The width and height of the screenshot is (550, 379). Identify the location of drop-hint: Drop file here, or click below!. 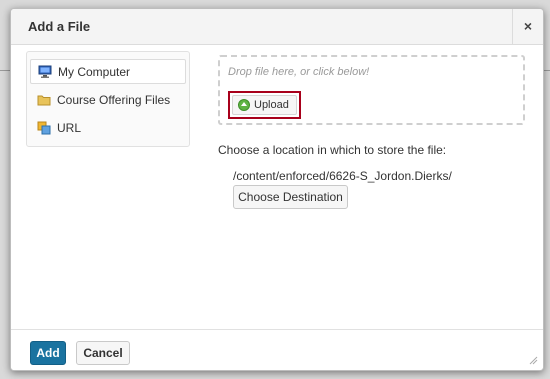
(299, 72).